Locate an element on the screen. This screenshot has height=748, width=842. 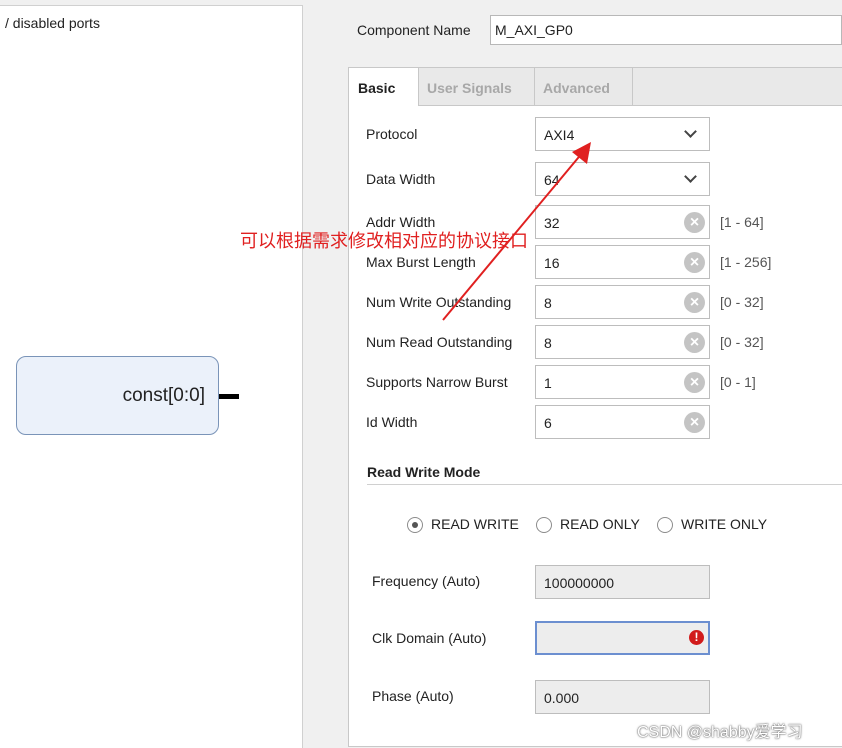
data-width-label: Data Width is located at coordinates (401, 179).